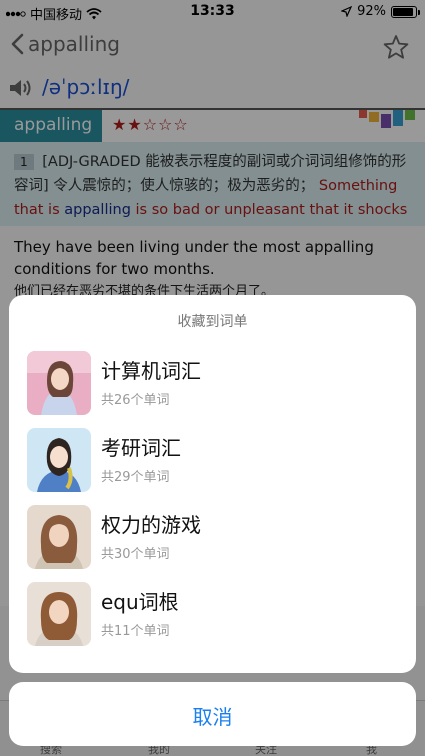  Describe the element at coordinates (135, 400) in the screenshot. I see `wordlist-count: 共26个单词` at that location.